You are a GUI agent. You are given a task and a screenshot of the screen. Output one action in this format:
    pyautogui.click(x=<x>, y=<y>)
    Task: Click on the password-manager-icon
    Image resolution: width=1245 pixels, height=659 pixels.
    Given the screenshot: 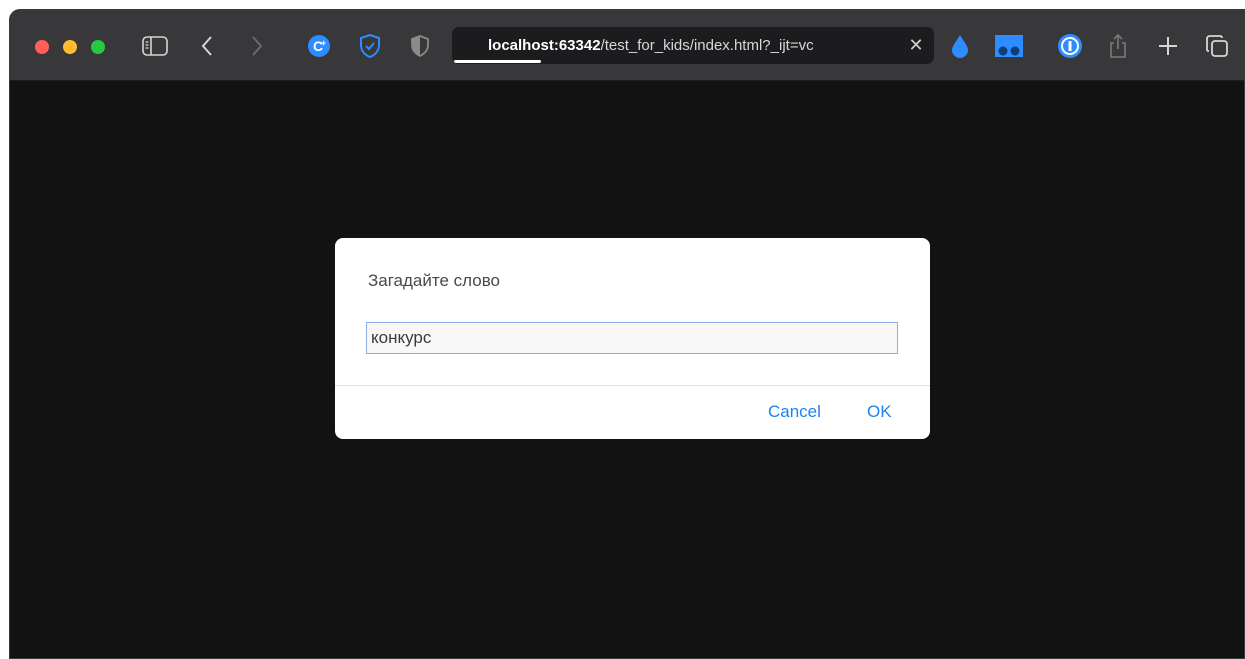 What is the action you would take?
    pyautogui.click(x=1070, y=46)
    